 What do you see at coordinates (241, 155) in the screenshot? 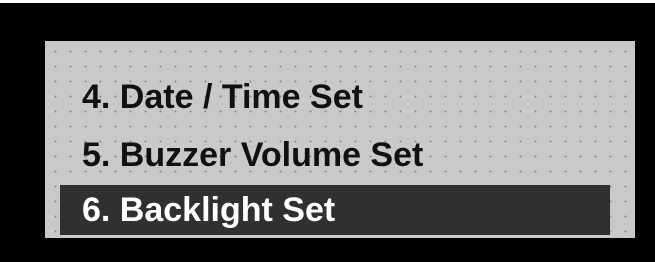
I see `menu-item-buzzer-volume-set: 5. Buzzer Volume Set` at bounding box center [241, 155].